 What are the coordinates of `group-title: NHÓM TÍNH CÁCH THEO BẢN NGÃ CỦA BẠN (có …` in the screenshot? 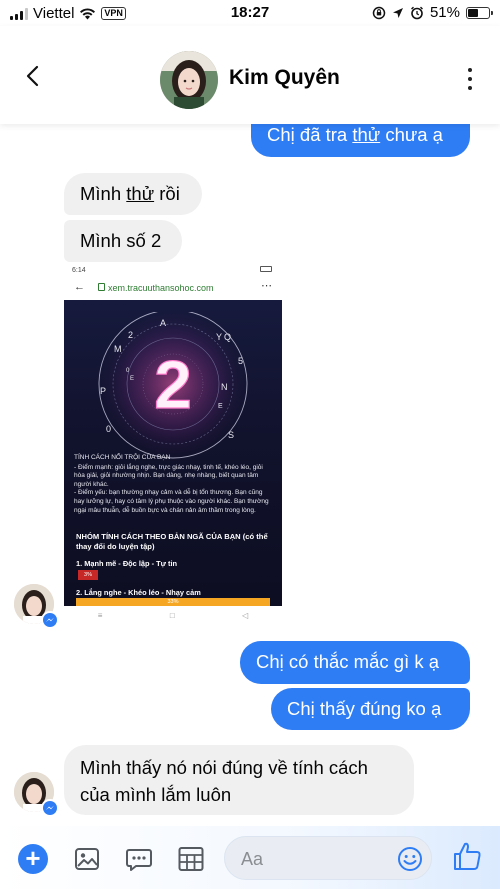 It's located at (172, 541).